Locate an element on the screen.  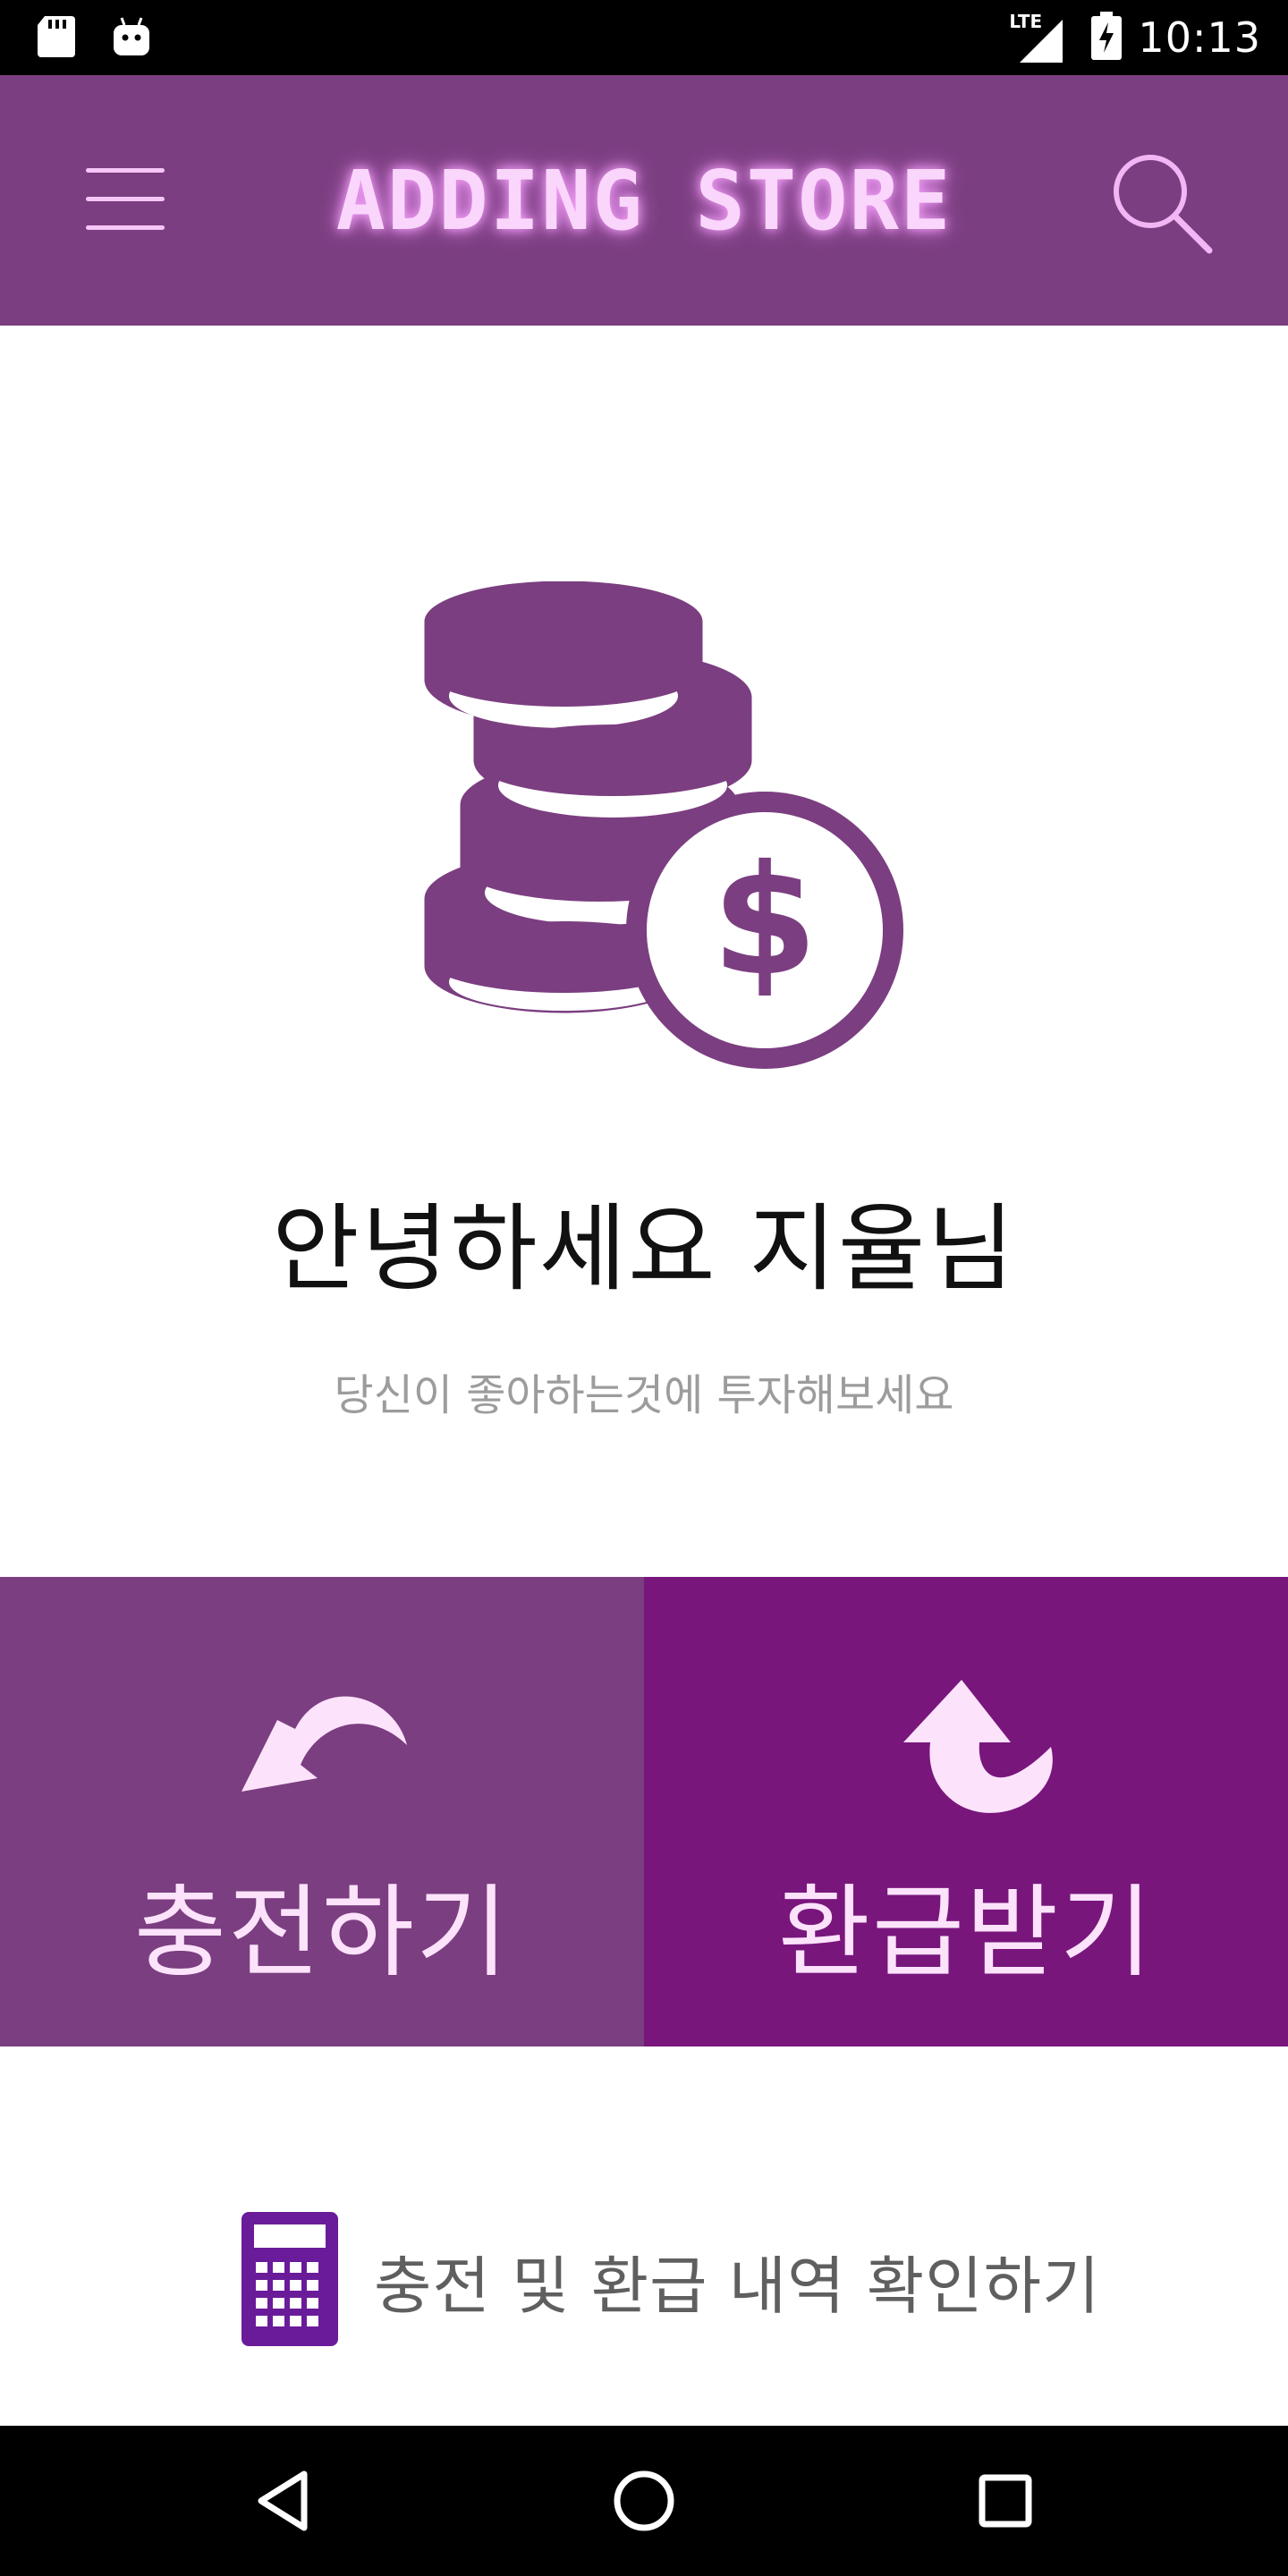
back-icon is located at coordinates (286, 2501).